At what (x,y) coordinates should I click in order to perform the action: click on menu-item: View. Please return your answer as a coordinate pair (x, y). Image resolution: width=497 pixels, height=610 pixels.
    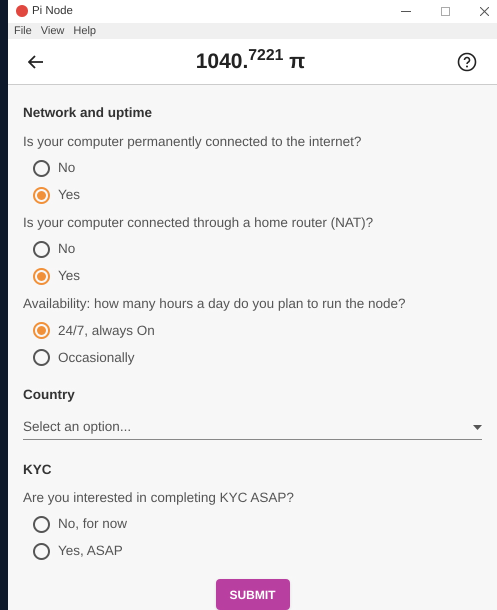
    Looking at the image, I should click on (52, 31).